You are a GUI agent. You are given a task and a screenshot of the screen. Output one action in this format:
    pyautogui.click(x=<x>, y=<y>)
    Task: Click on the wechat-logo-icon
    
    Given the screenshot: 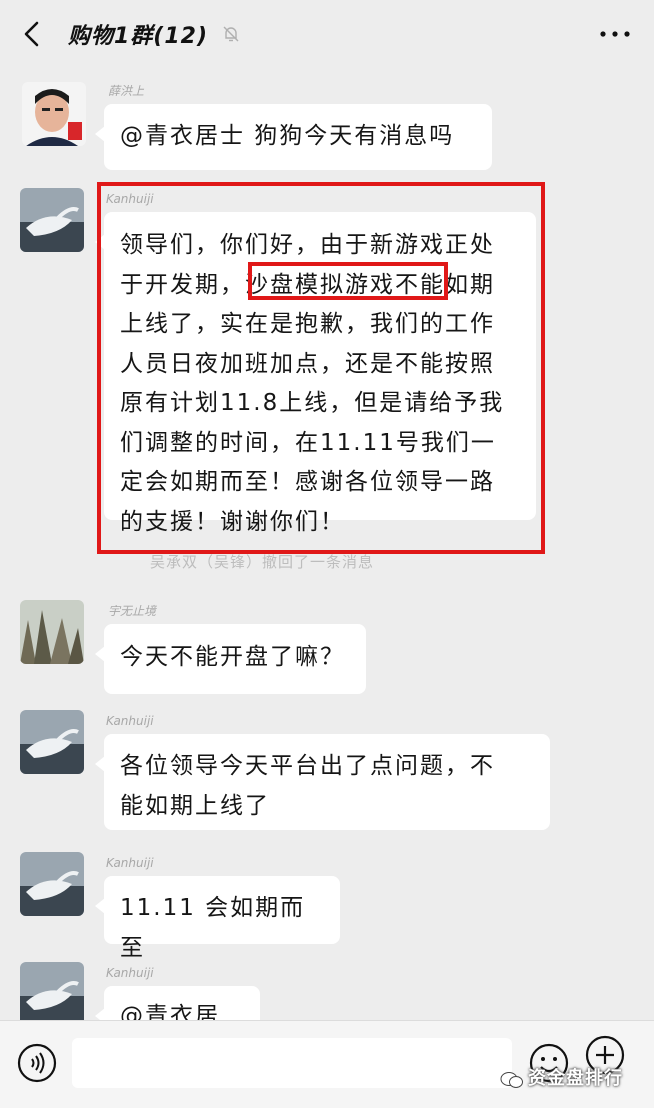 What is the action you would take?
    pyautogui.click(x=511, y=1080)
    